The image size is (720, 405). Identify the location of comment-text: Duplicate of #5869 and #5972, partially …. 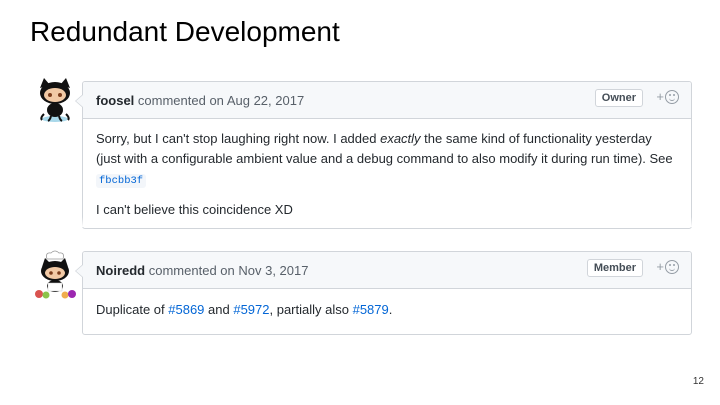
(387, 310).